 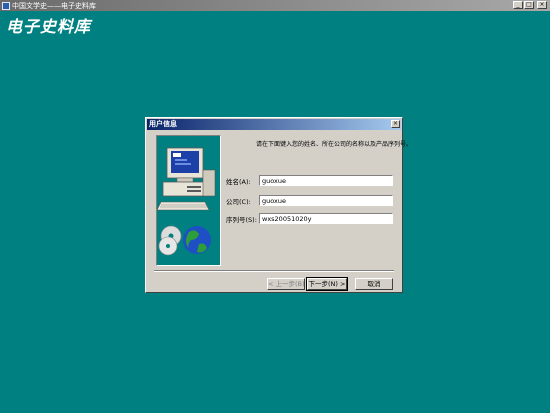 What do you see at coordinates (334, 144) in the screenshot?
I see `instruction-text: 请在下面键入您的姓名、所在公司的名称以及产品序列号。` at bounding box center [334, 144].